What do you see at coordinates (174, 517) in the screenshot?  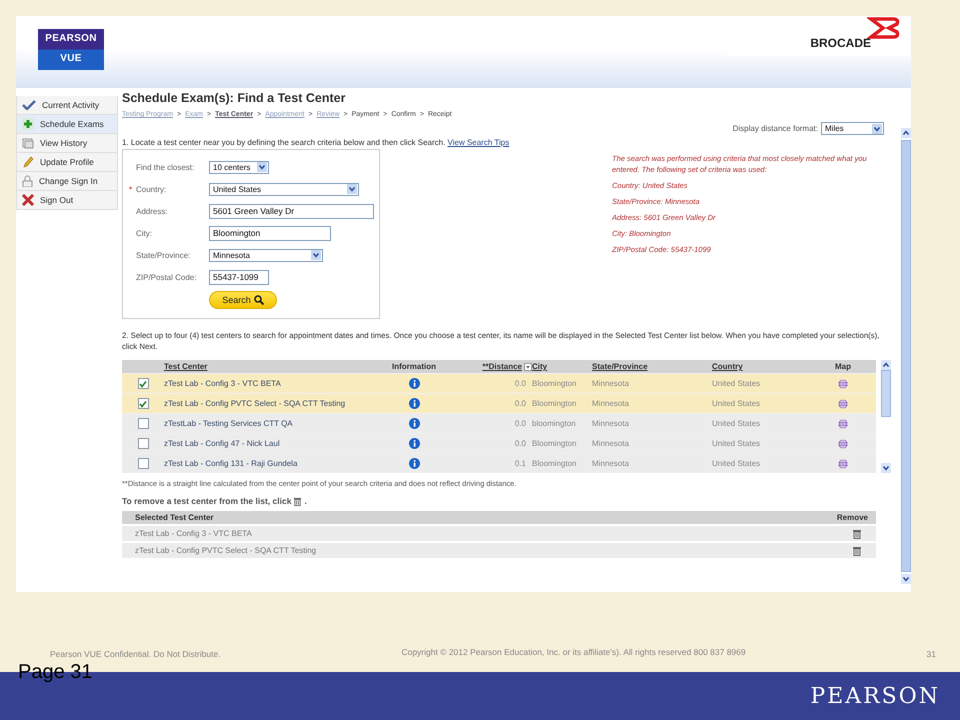 I see `column-header: Selected Test Center` at bounding box center [174, 517].